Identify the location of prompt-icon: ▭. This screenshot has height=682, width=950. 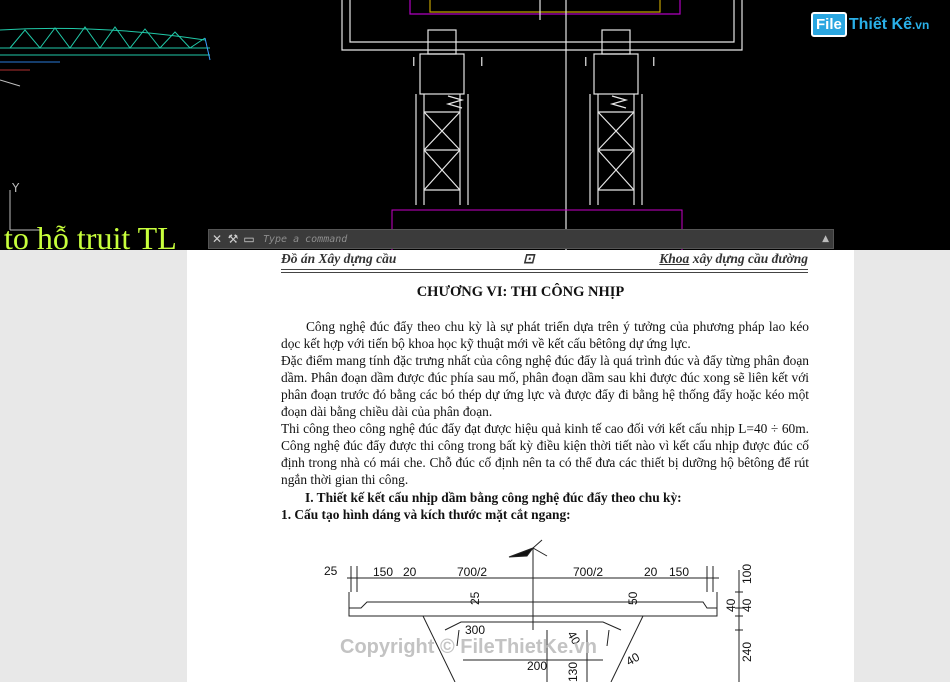
(249, 239).